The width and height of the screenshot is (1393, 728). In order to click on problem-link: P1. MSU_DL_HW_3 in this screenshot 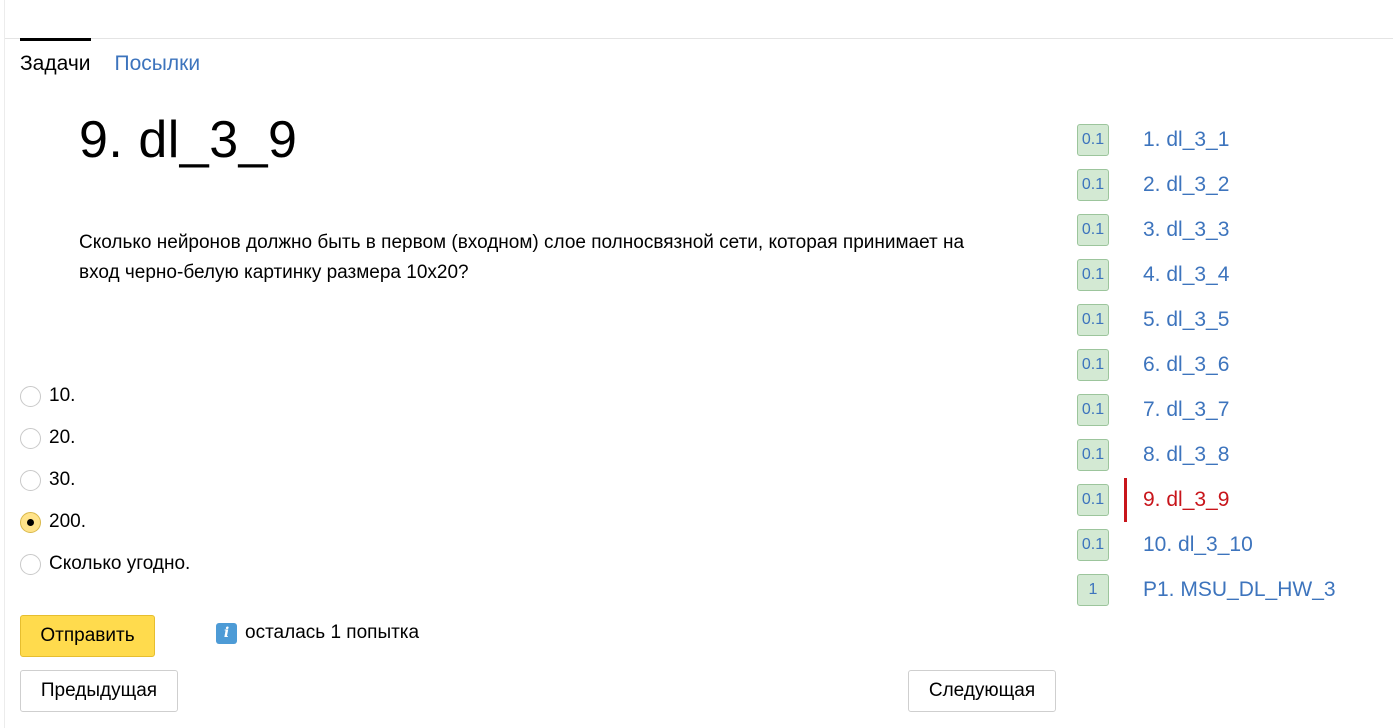, I will do `click(1239, 590)`.